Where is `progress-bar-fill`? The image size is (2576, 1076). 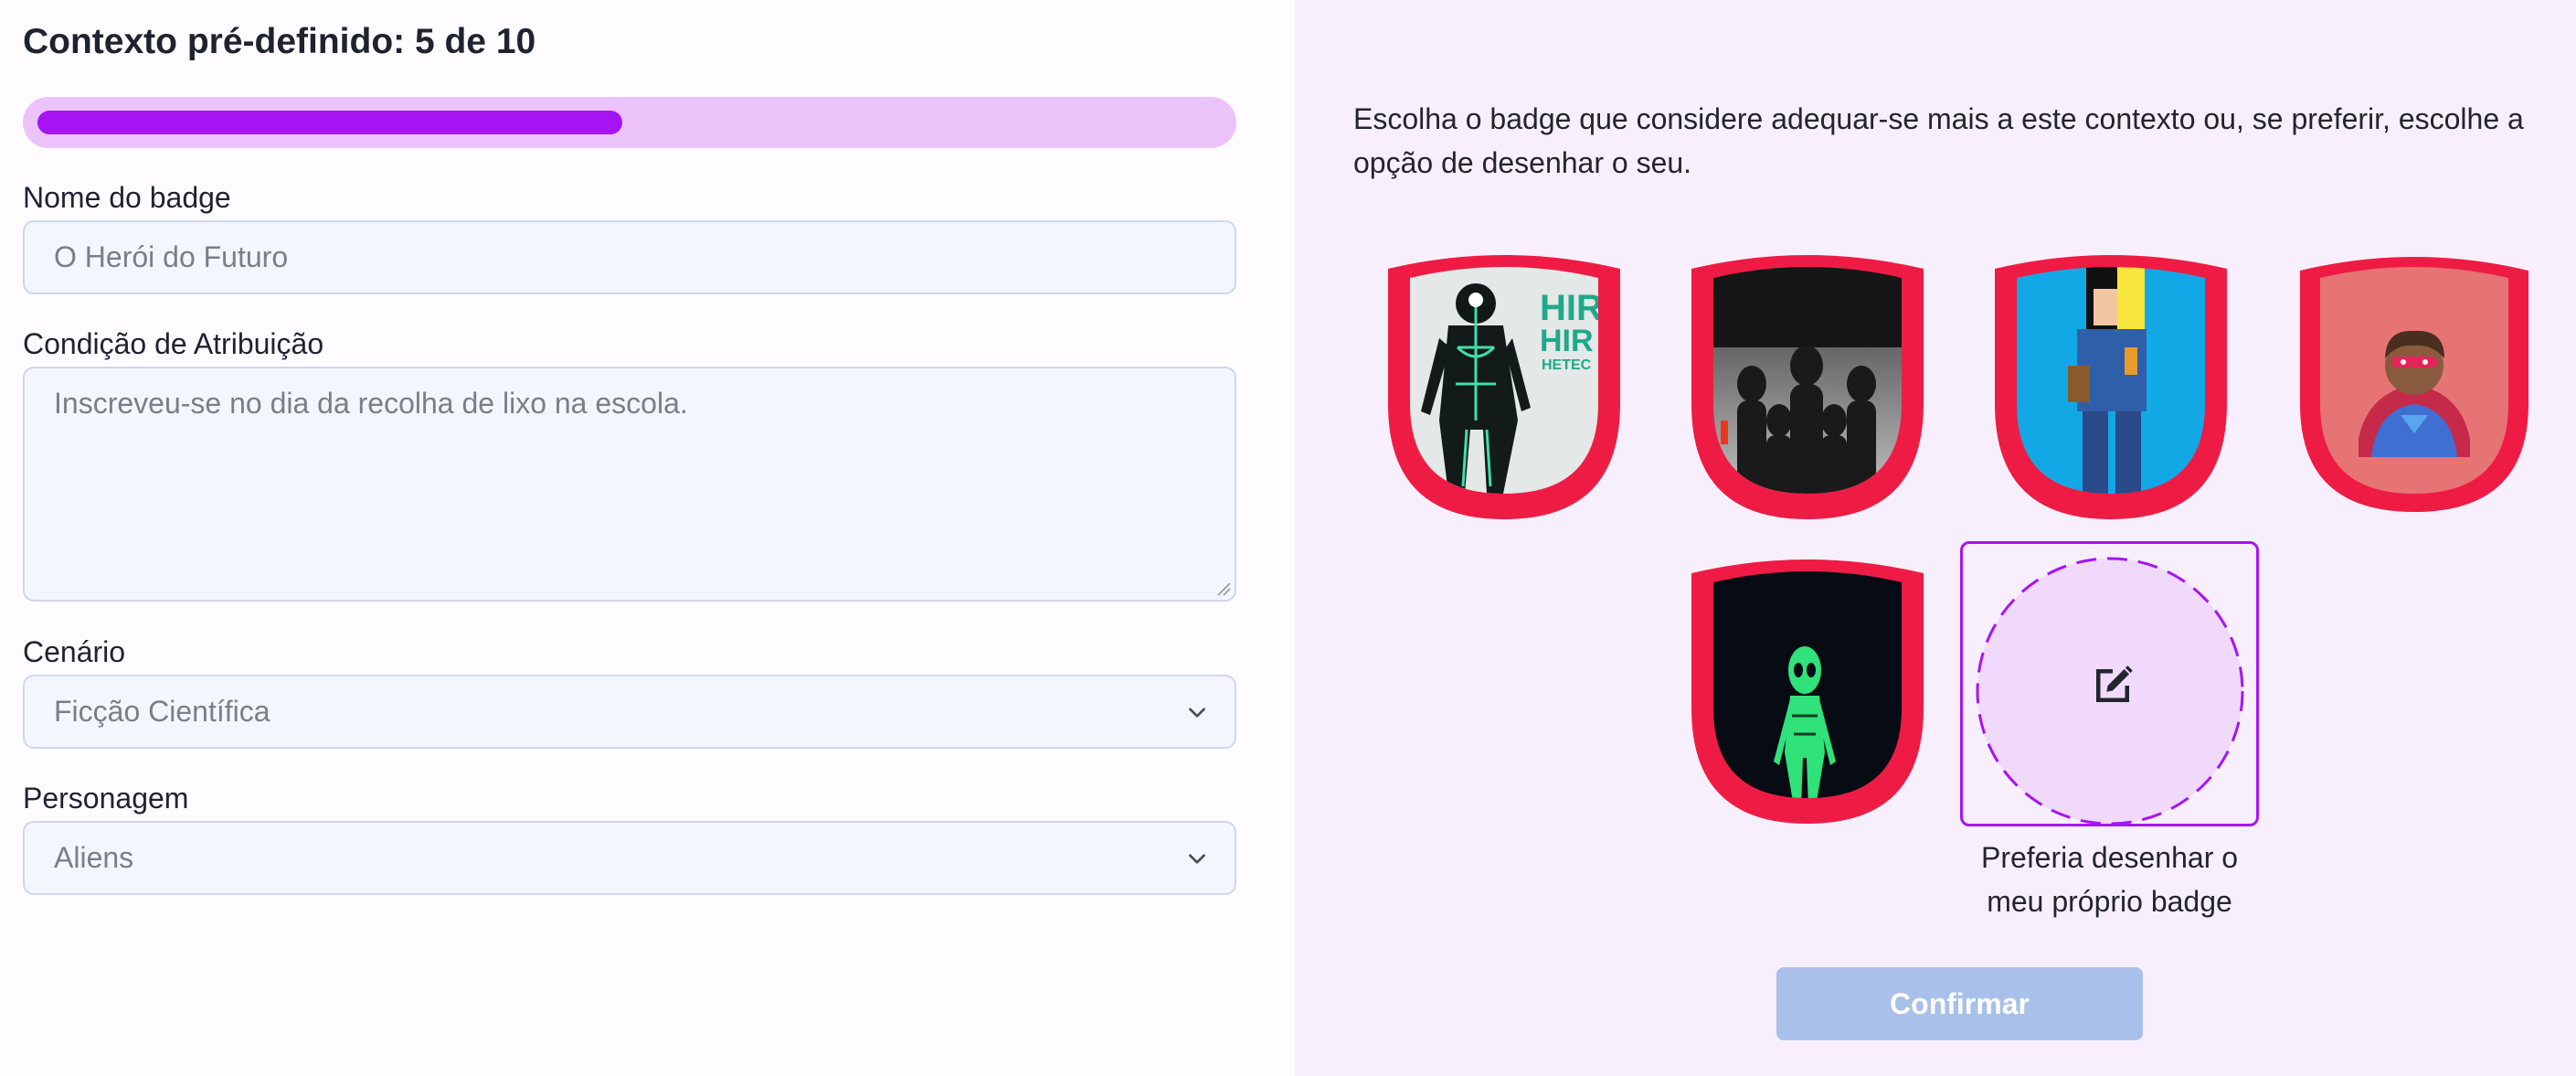 progress-bar-fill is located at coordinates (329, 122).